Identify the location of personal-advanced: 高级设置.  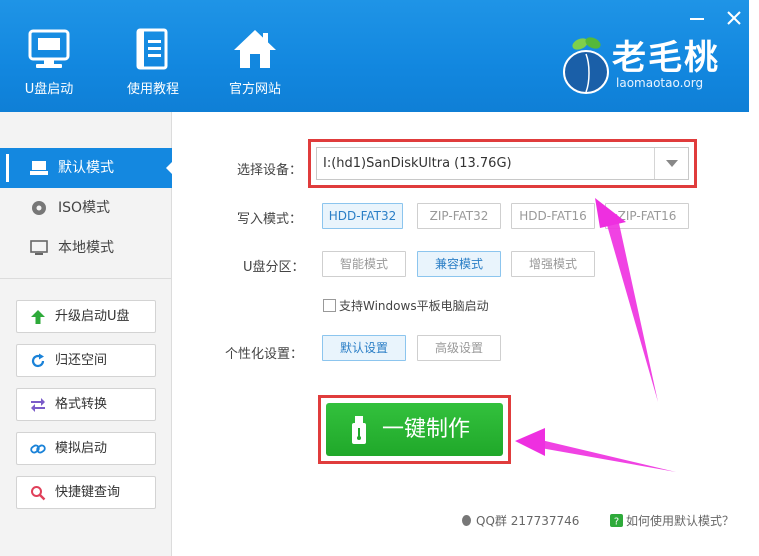
(459, 348).